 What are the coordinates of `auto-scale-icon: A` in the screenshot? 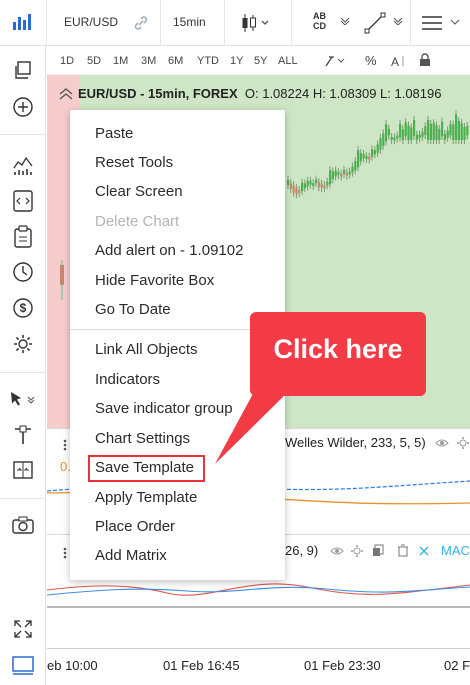 It's located at (398, 61).